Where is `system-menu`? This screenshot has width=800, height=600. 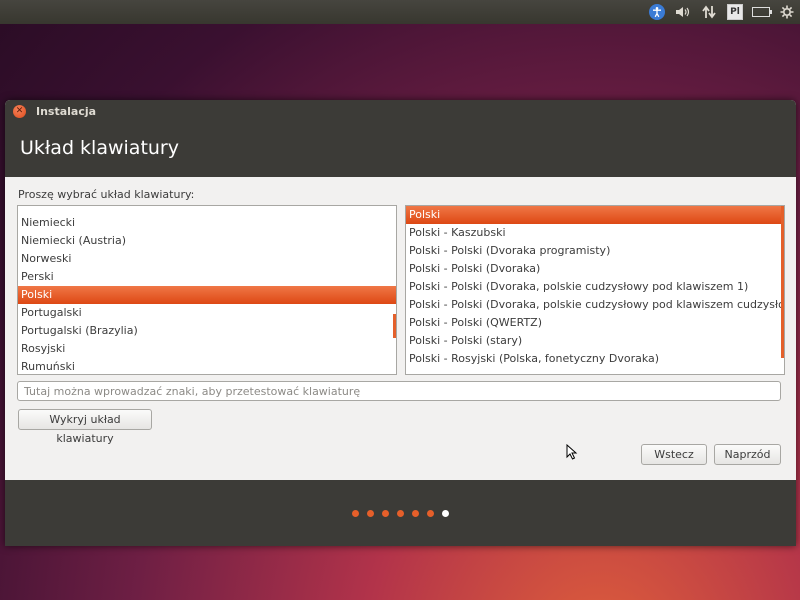
system-menu is located at coordinates (787, 12).